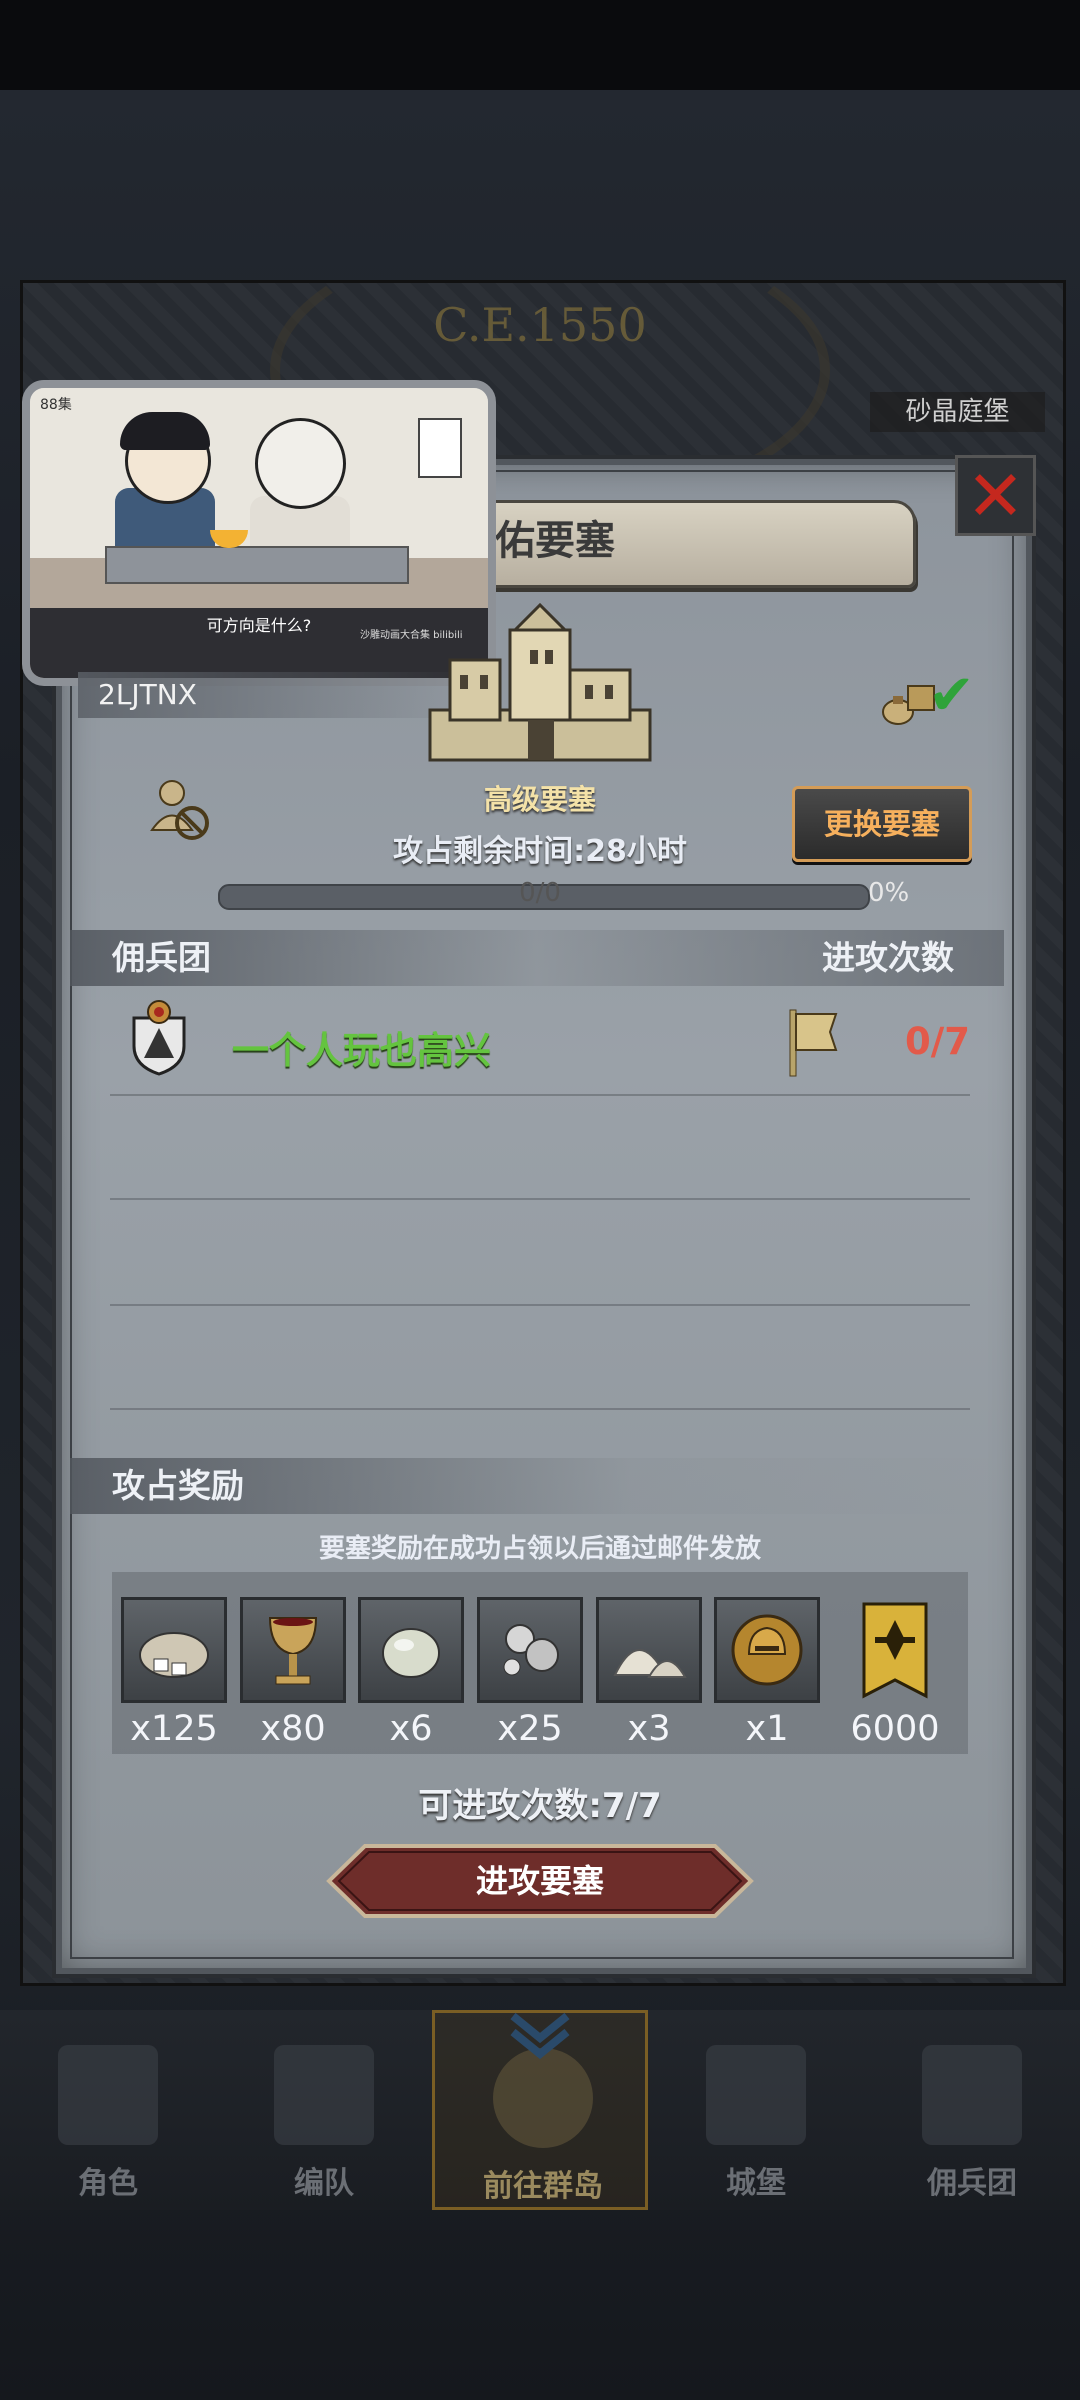 This screenshot has height=2400, width=1080. What do you see at coordinates (888, 957) in the screenshot?
I see `attacks-header: 进攻次数` at bounding box center [888, 957].